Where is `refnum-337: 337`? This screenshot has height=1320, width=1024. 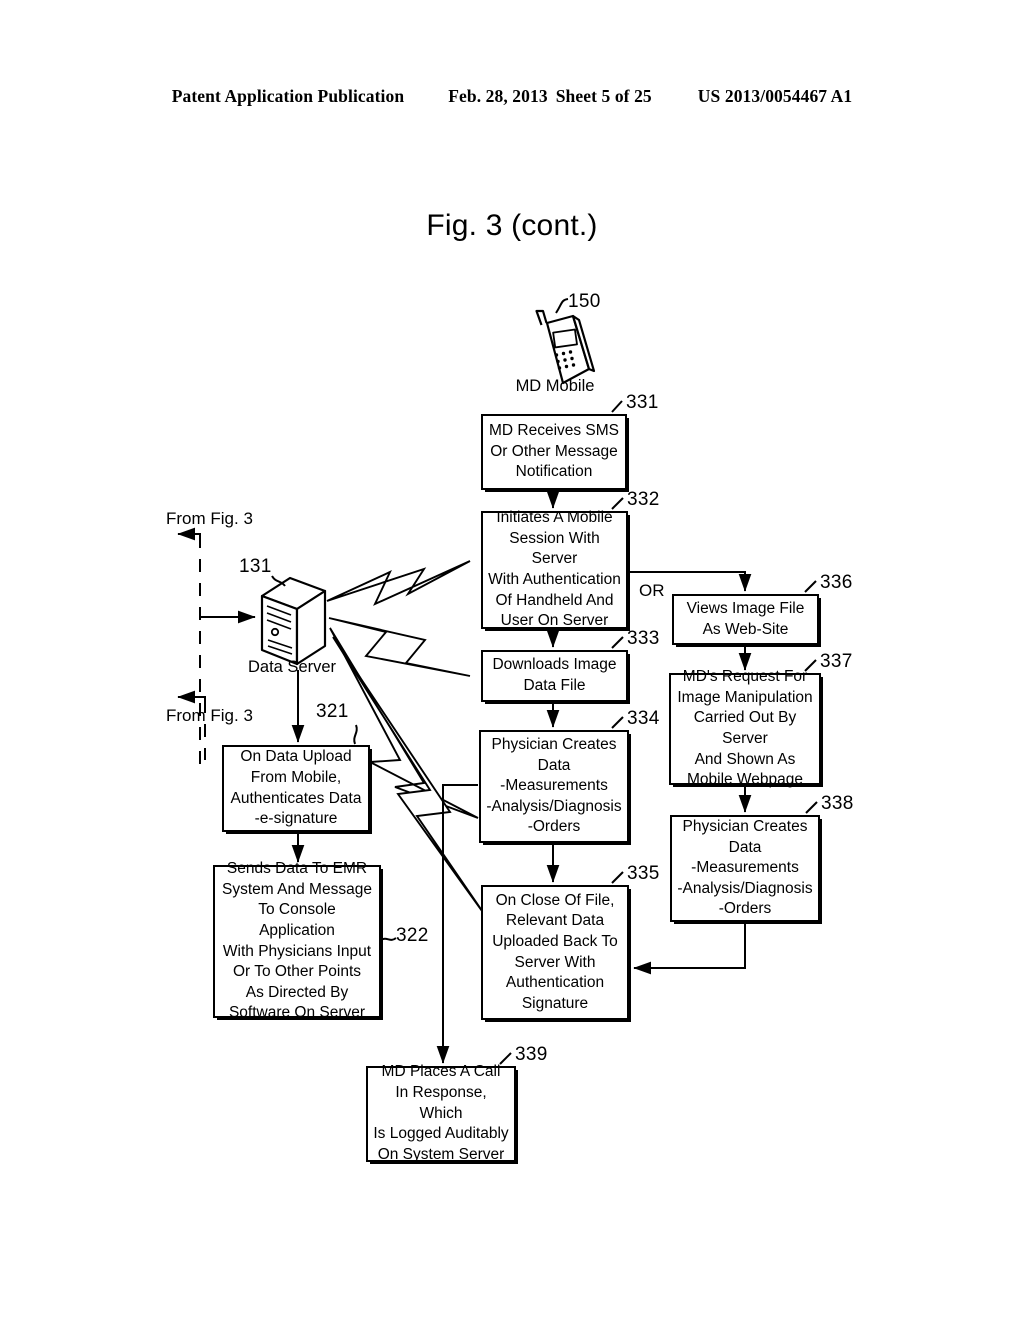 refnum-337: 337 is located at coordinates (836, 661).